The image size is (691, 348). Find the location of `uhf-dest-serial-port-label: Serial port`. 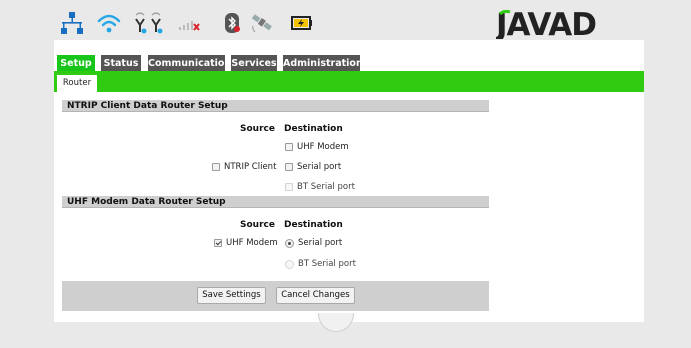

uhf-dest-serial-port-label: Serial port is located at coordinates (320, 243).